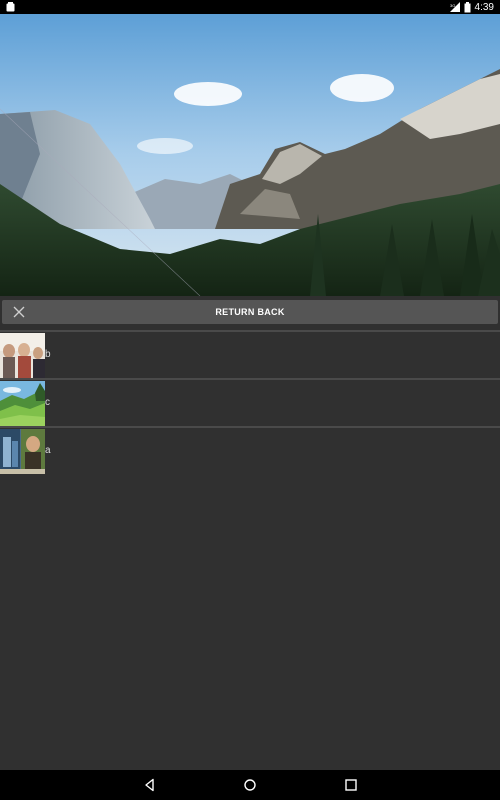 Image resolution: width=500 pixels, height=800 pixels. I want to click on return-back-label: RETURN BACK, so click(250, 312).